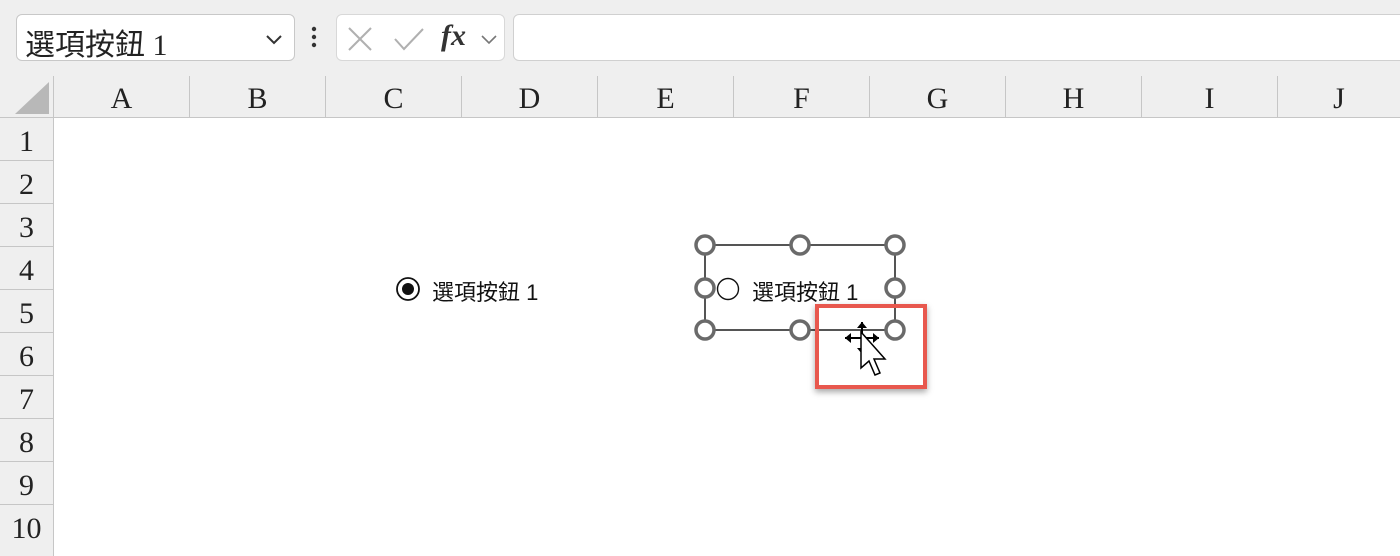  I want to click on column-header-h: H, so click(1074, 96).